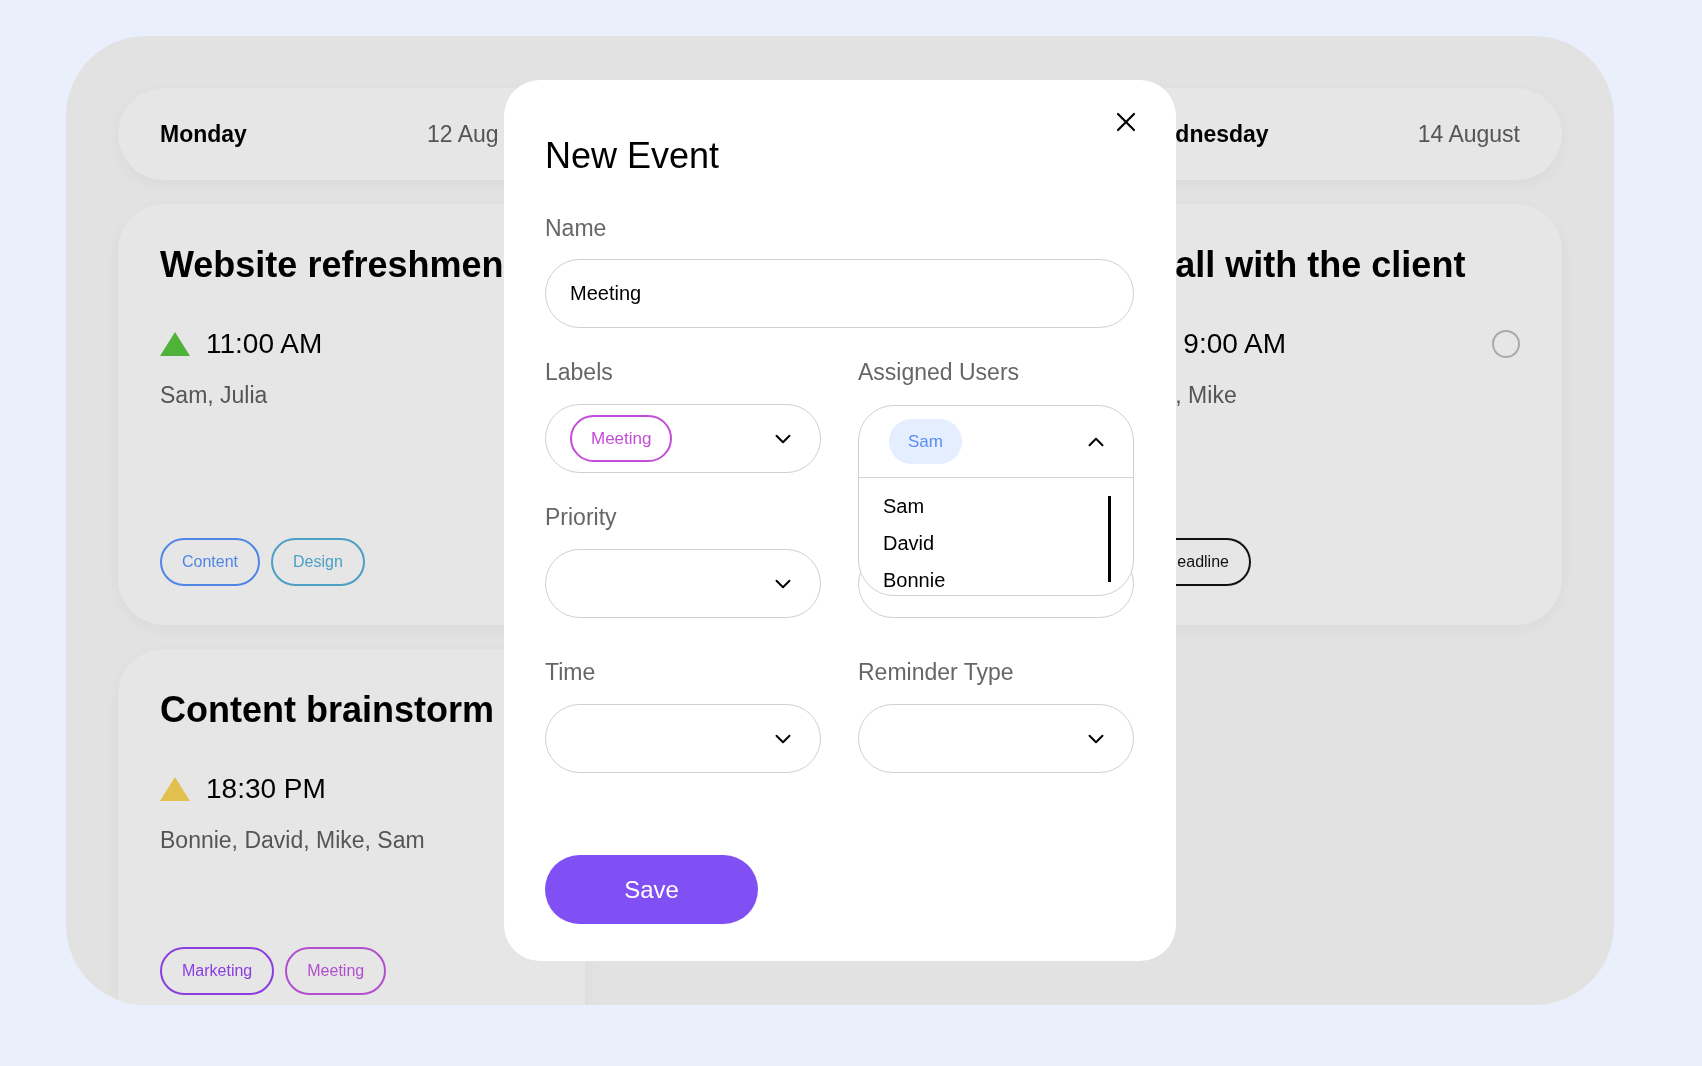 The image size is (1702, 1066). What do you see at coordinates (621, 438) in the screenshot?
I see `label-chip: Meeting` at bounding box center [621, 438].